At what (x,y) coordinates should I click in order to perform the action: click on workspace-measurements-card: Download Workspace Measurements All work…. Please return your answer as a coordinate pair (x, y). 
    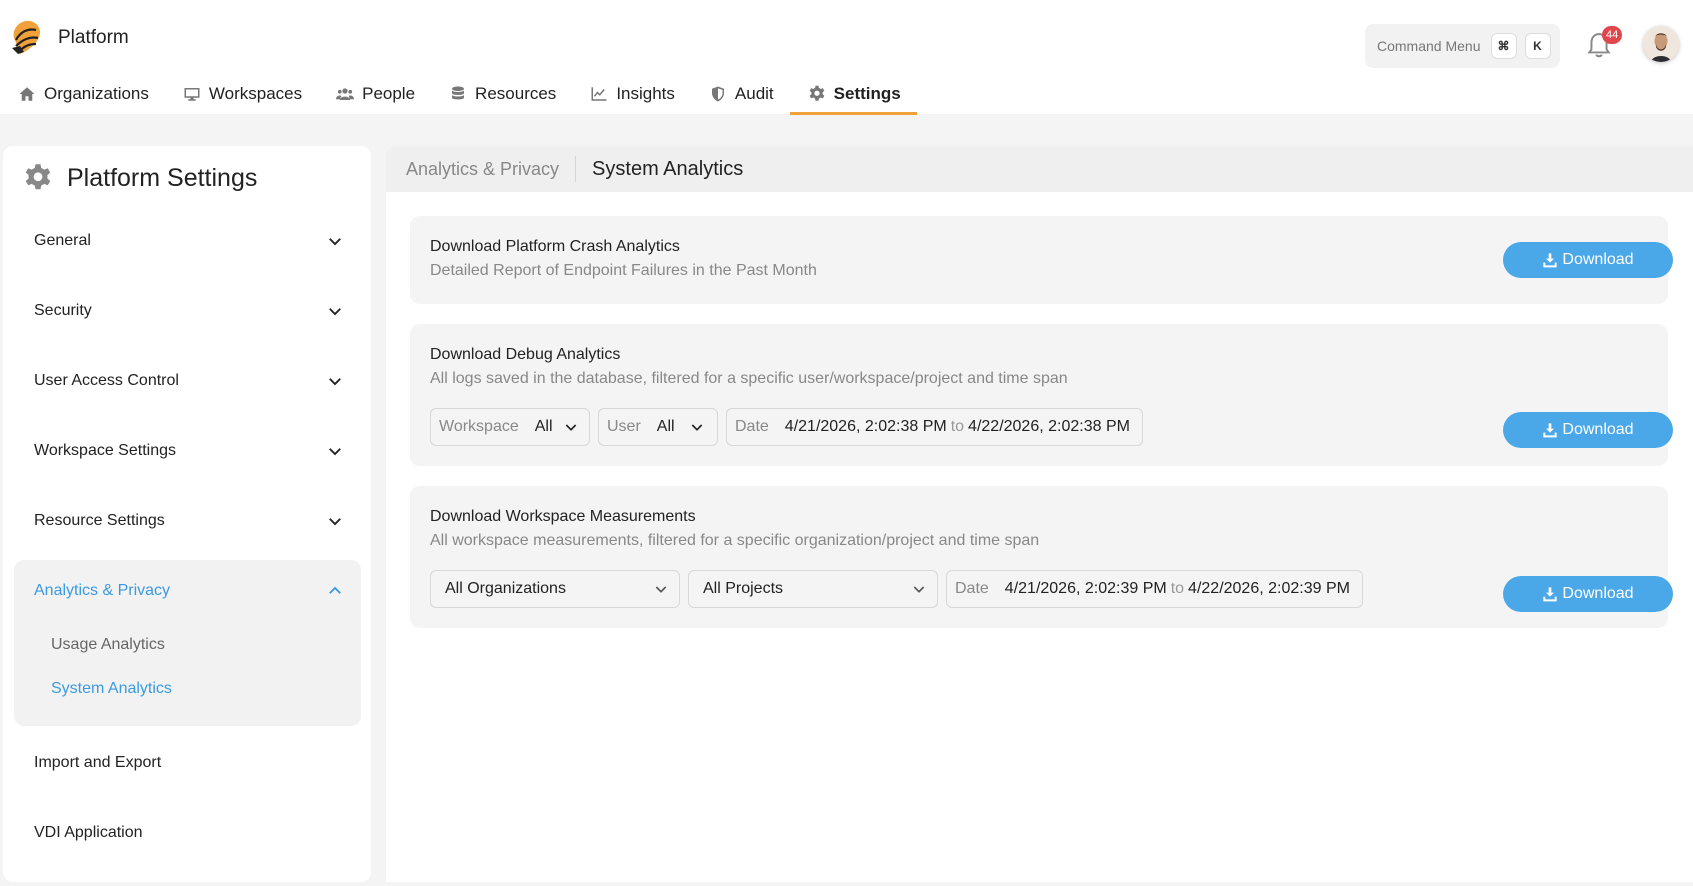
    Looking at the image, I should click on (1041, 557).